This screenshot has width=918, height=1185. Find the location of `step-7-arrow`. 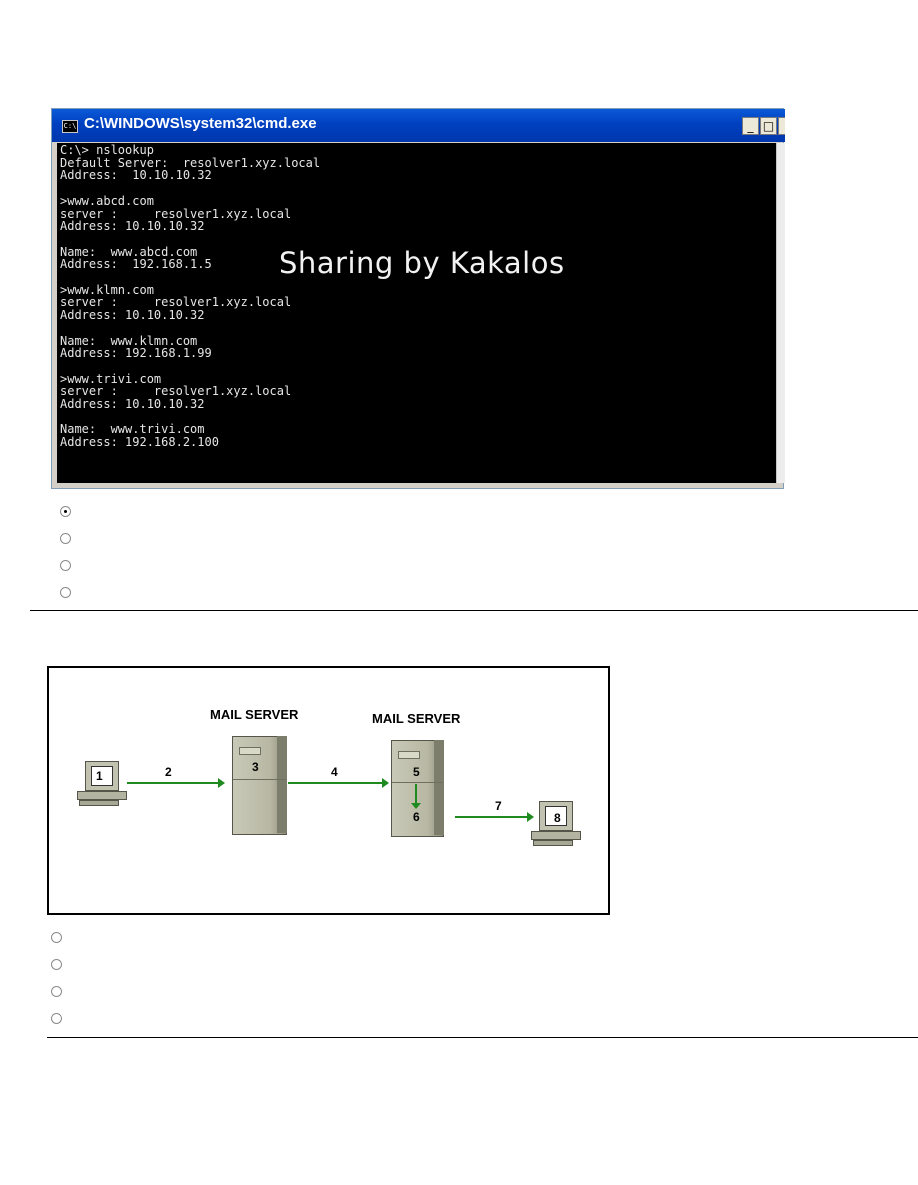

step-7-arrow is located at coordinates (494, 817).